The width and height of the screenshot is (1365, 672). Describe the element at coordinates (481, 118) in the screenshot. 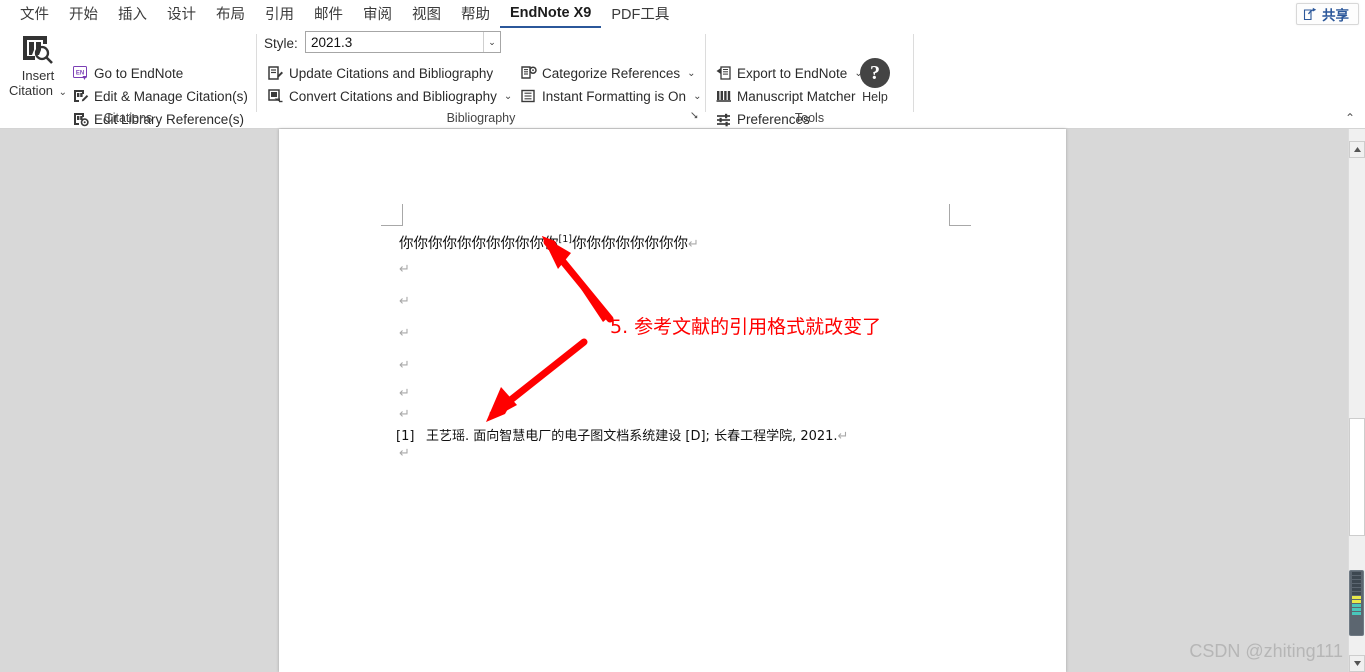

I see `group-label-bibliography: Bibliography` at that location.